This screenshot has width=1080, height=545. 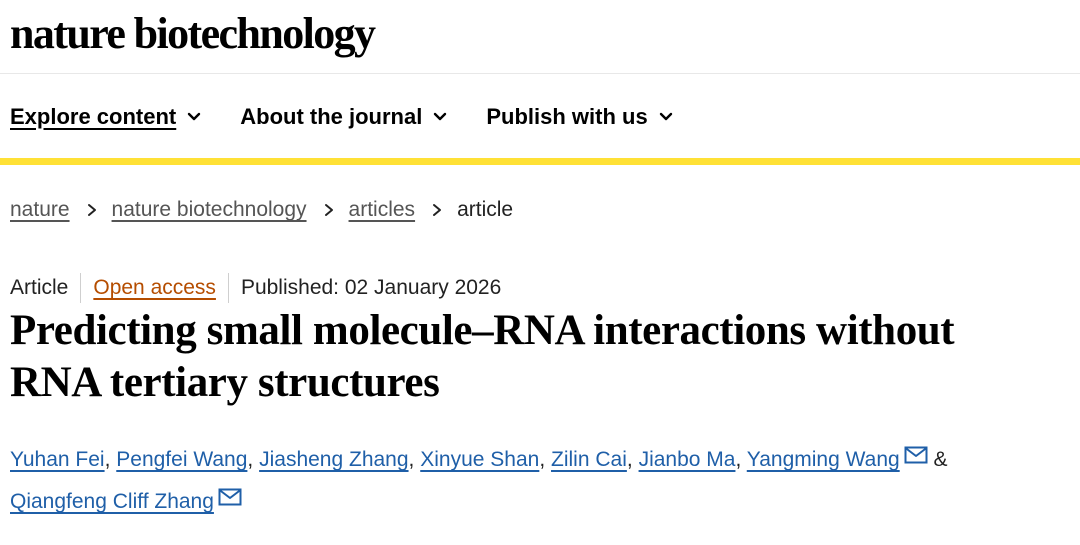 I want to click on author-link: Yangming Wang, so click(x=823, y=459).